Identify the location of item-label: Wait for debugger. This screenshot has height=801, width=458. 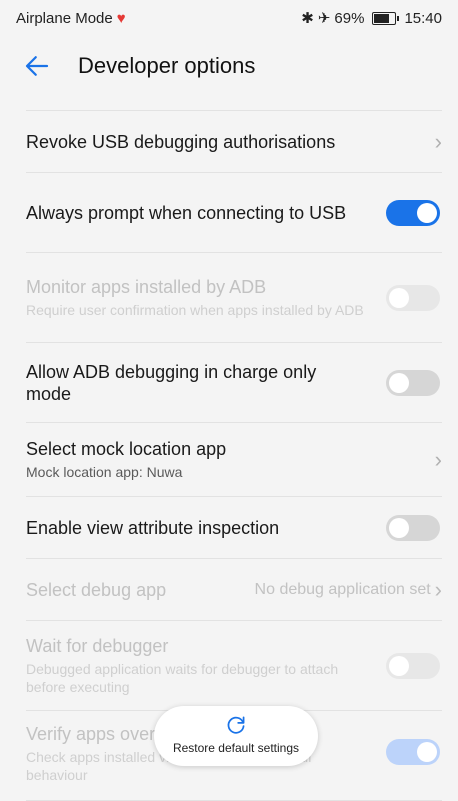
(97, 646).